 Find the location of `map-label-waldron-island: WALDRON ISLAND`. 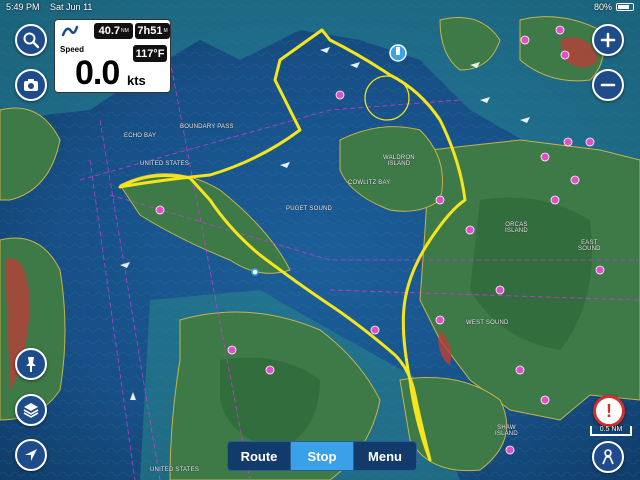

map-label-waldron-island: WALDRON ISLAND is located at coordinates (399, 161).